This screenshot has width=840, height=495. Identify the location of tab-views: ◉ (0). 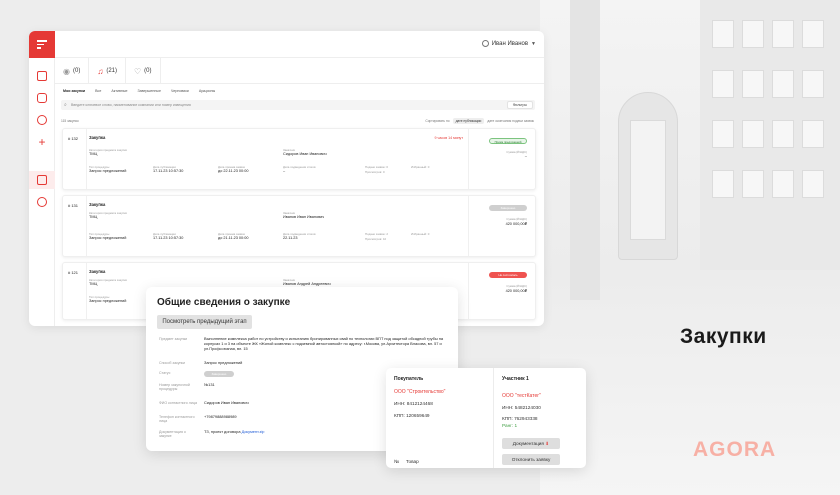
(72, 71).